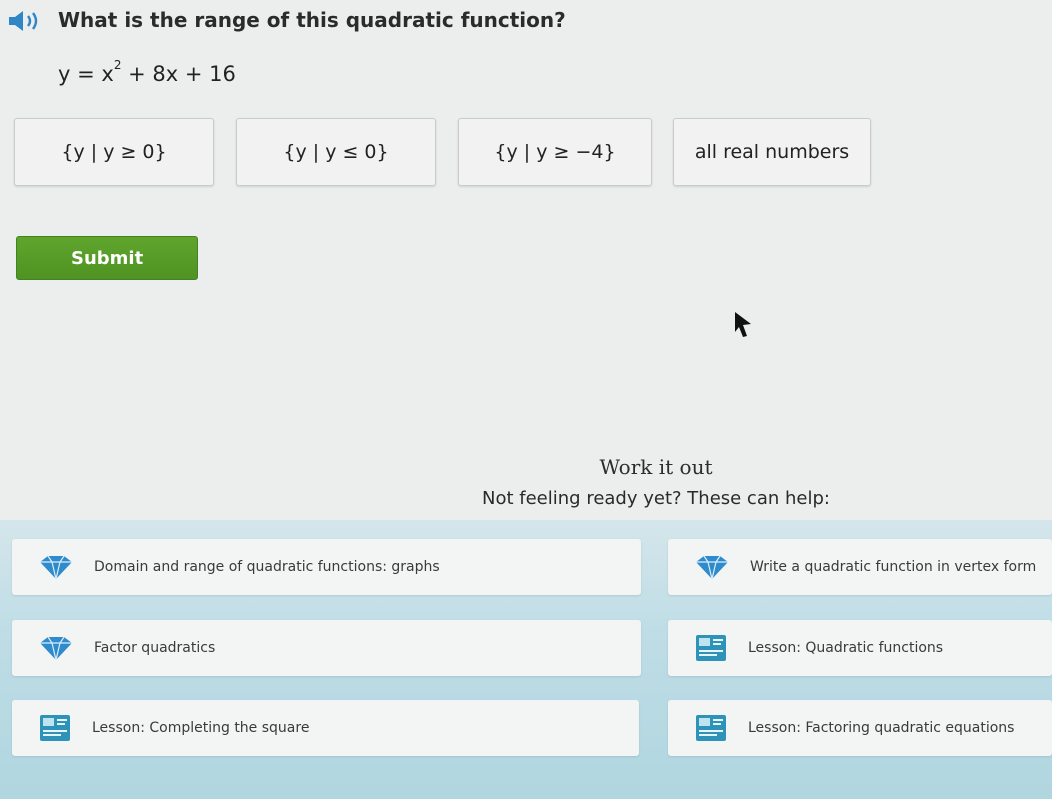 The height and width of the screenshot is (799, 1052). I want to click on help-item-label: Lesson: Completing the square, so click(201, 728).